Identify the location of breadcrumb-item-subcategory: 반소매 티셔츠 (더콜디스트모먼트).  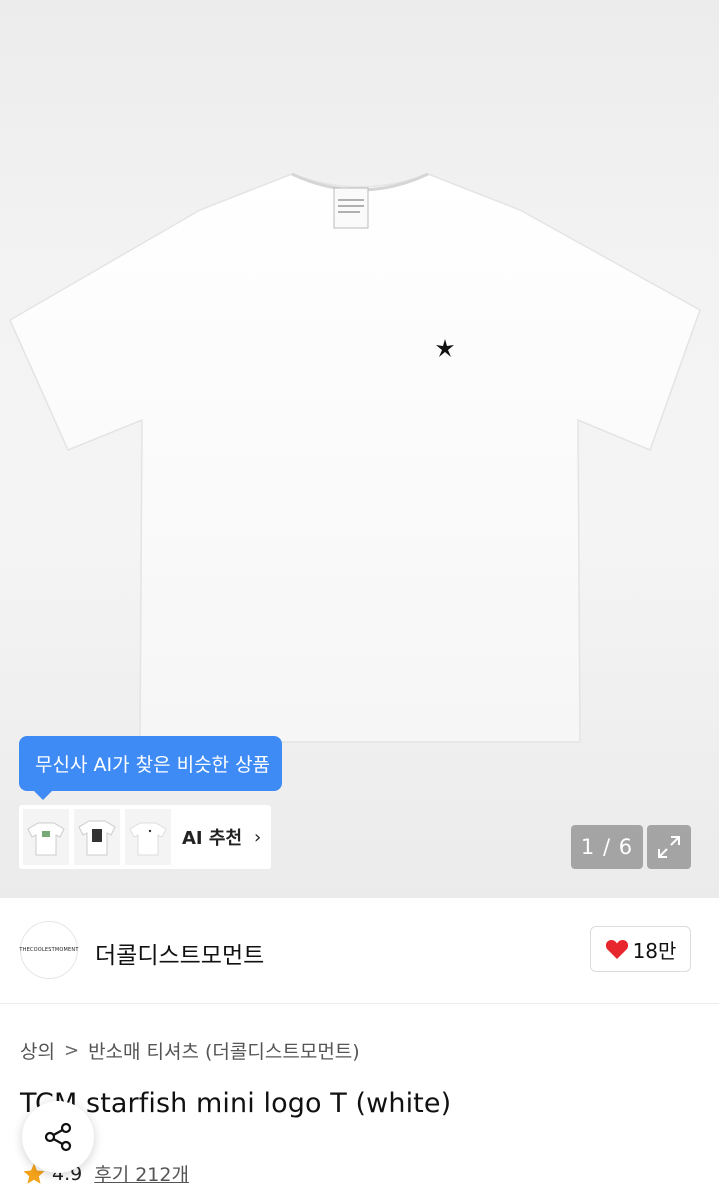
(224, 1050).